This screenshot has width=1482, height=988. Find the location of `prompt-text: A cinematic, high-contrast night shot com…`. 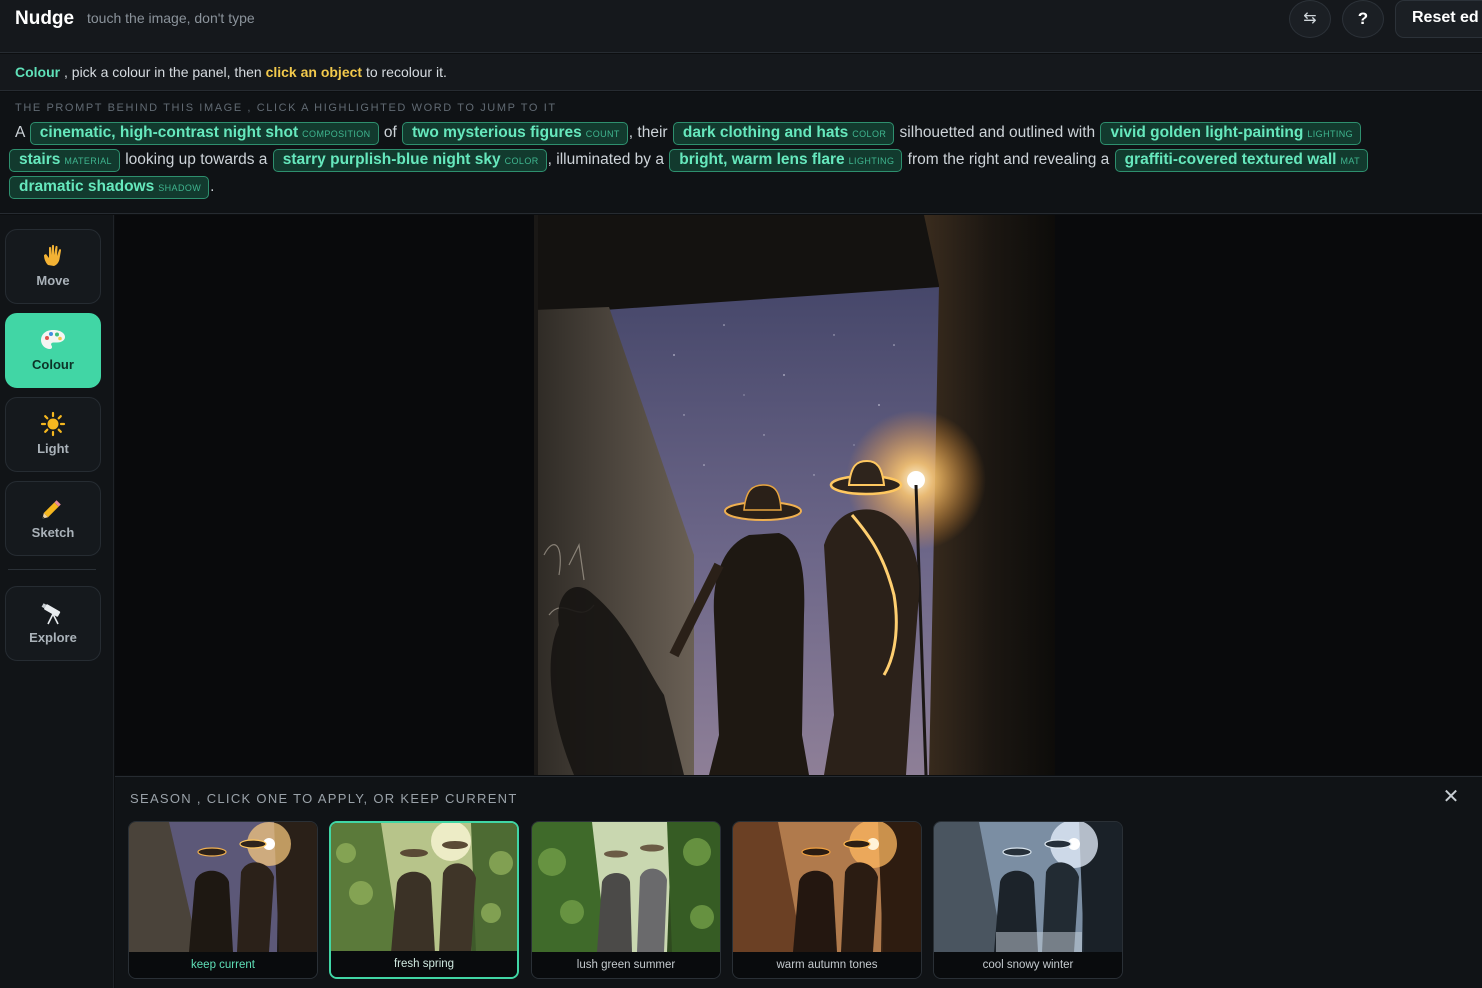

prompt-text: A cinematic, high-contrast night shot com… is located at coordinates (745, 159).